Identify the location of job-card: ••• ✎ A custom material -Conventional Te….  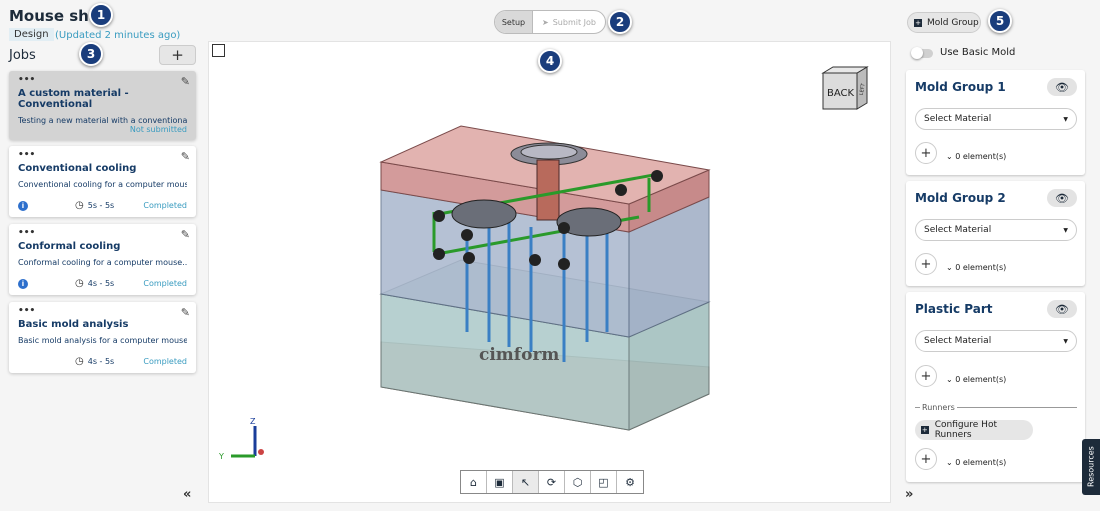
(102, 105).